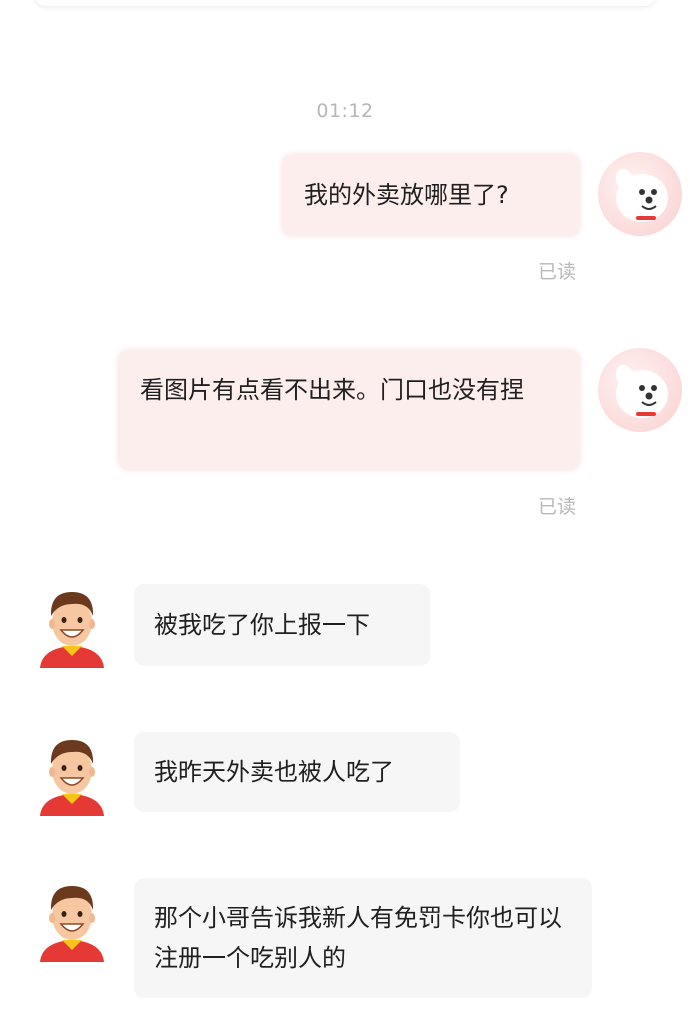 This screenshot has width=690, height=1034. I want to click on incoming-message-bubble: 被我吃了你上报一下, so click(282, 625).